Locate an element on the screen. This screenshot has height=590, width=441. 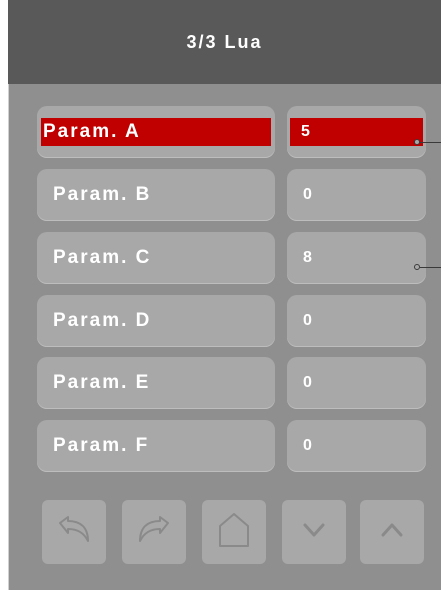
param-b-label: Param. B is located at coordinates (102, 194).